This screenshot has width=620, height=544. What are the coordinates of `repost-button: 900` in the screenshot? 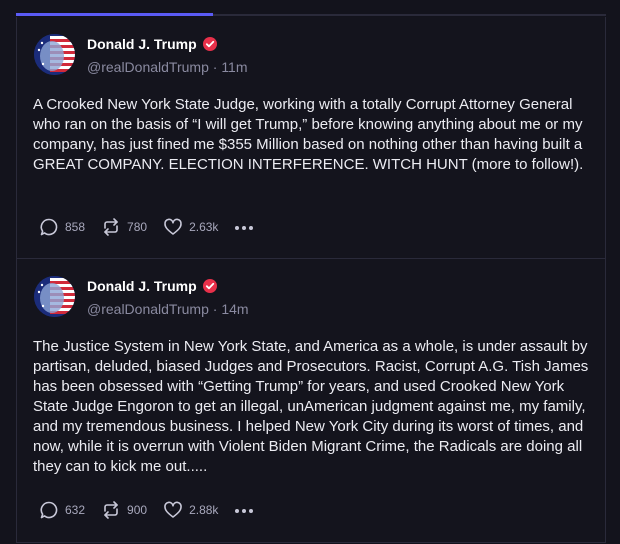 It's located at (124, 510).